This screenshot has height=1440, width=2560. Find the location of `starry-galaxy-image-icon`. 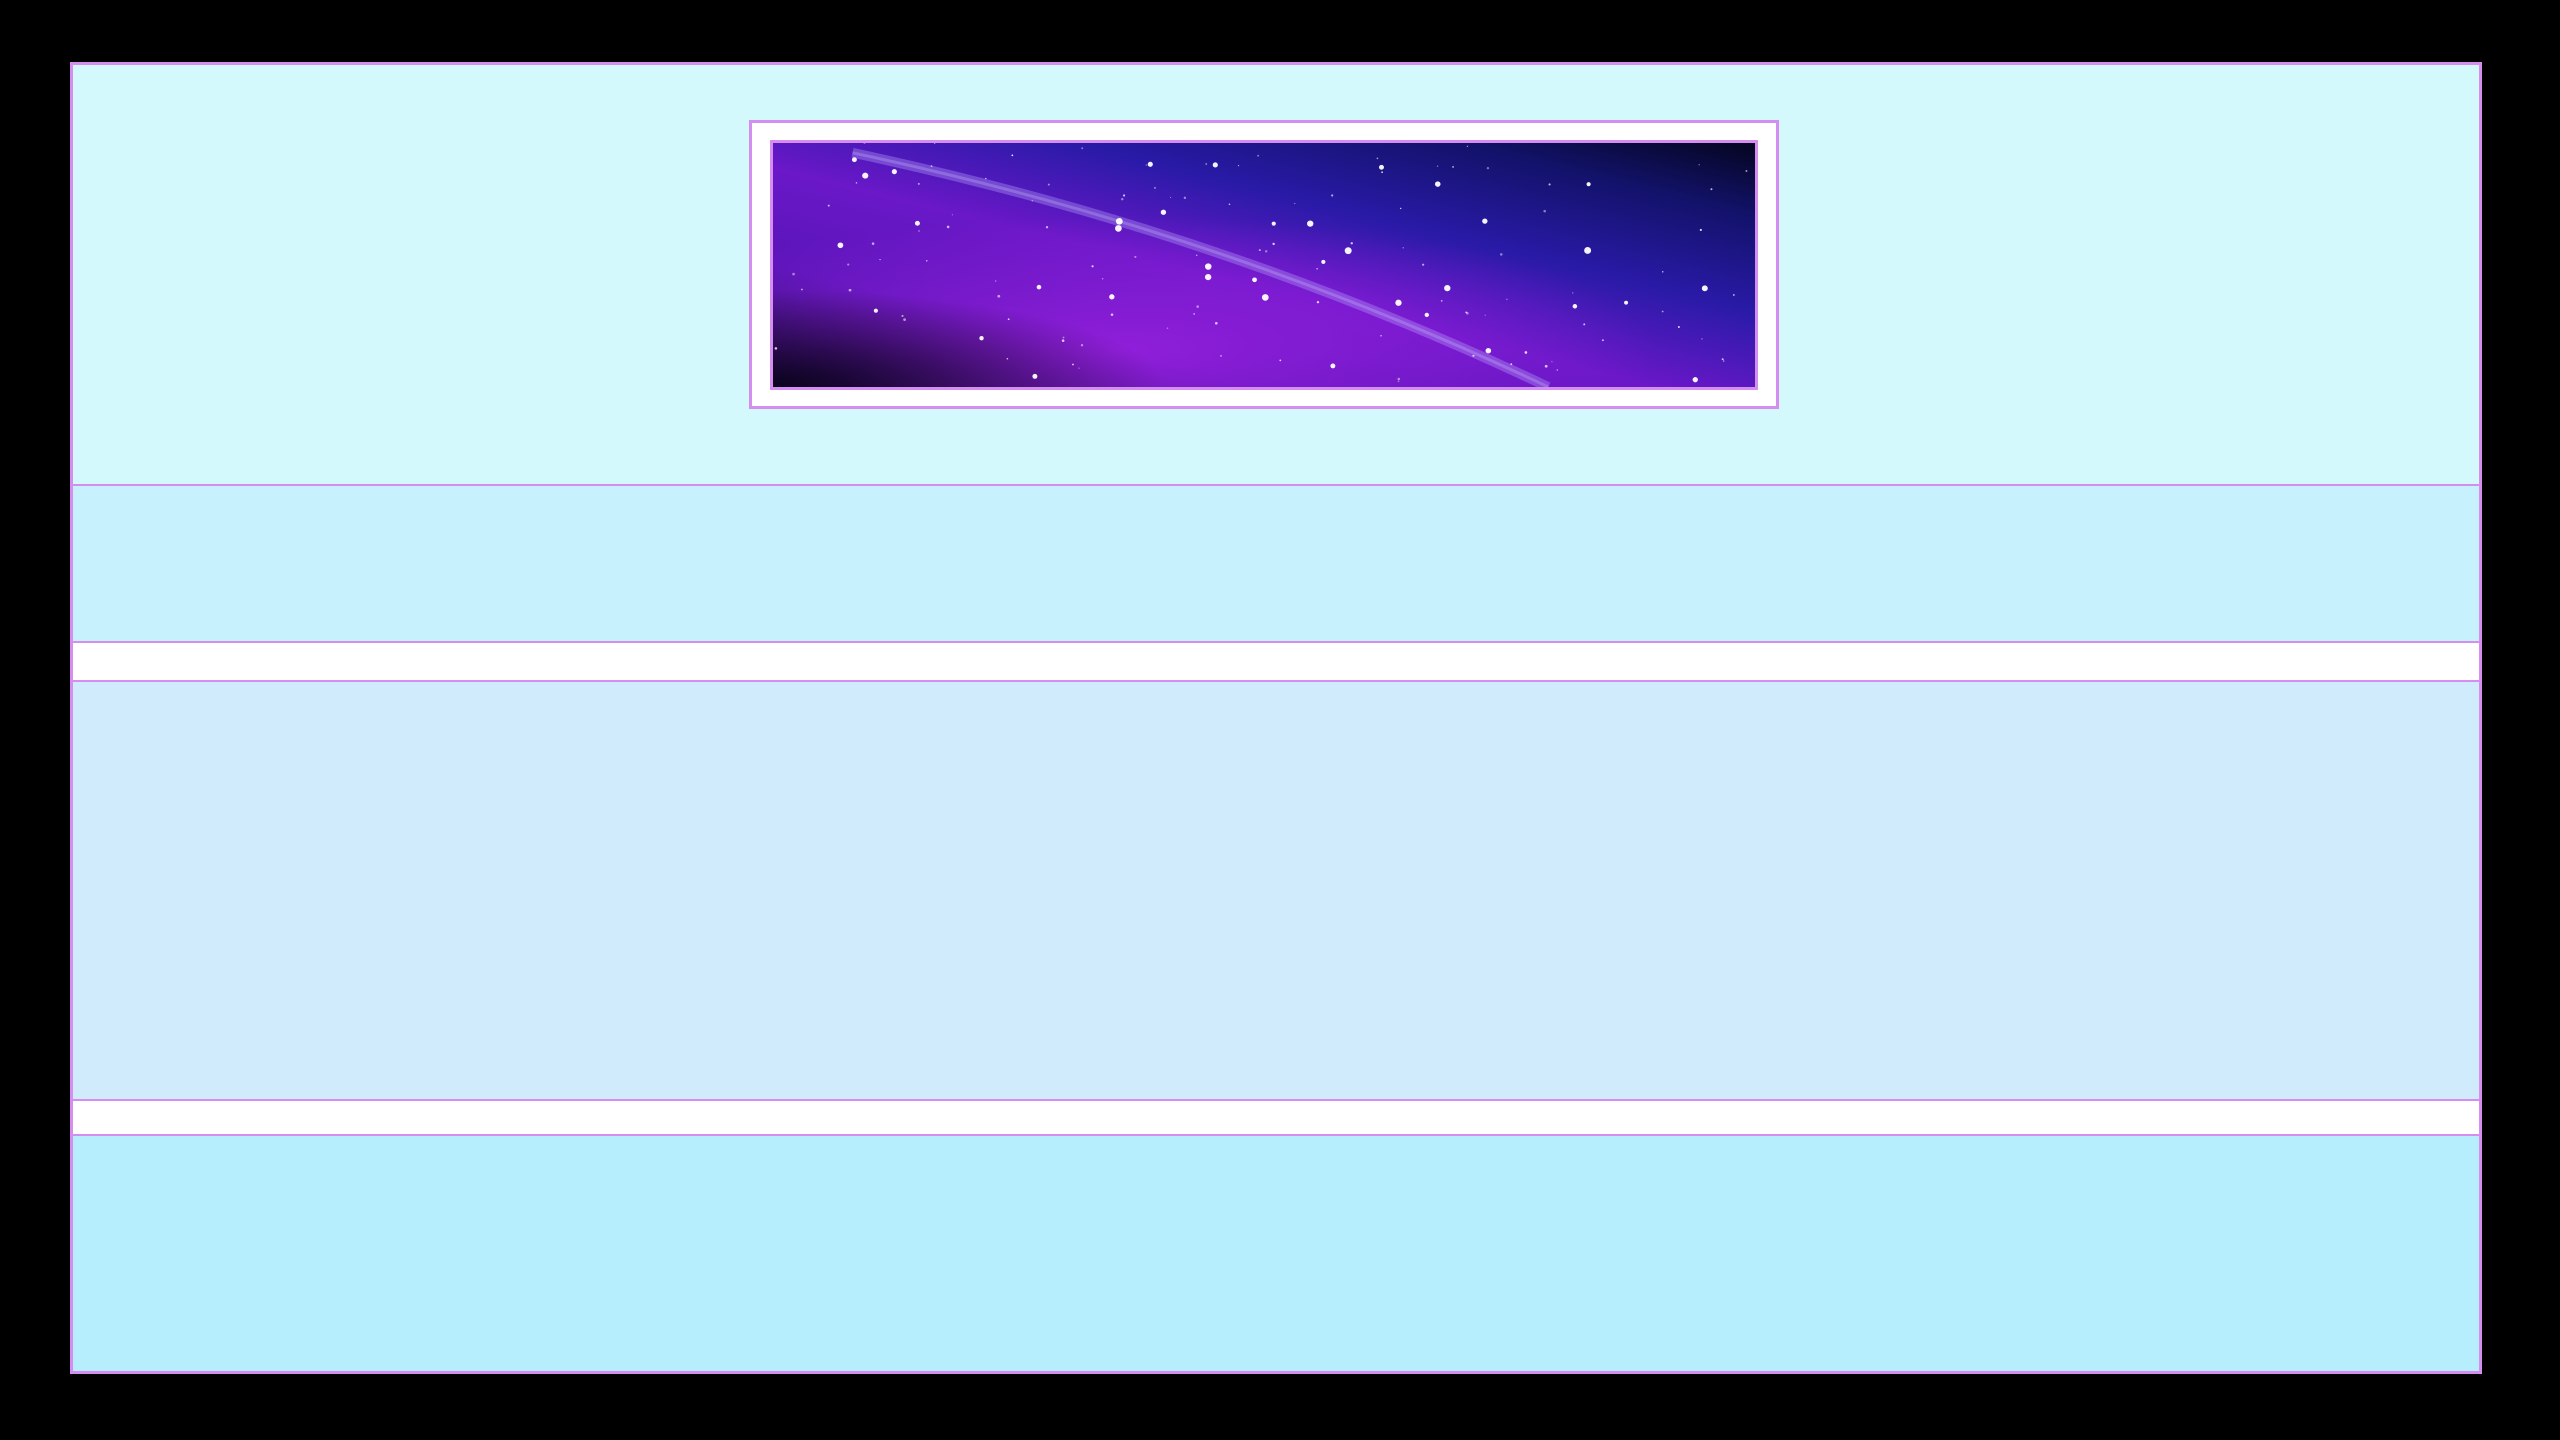

starry-galaxy-image-icon is located at coordinates (1264, 265).